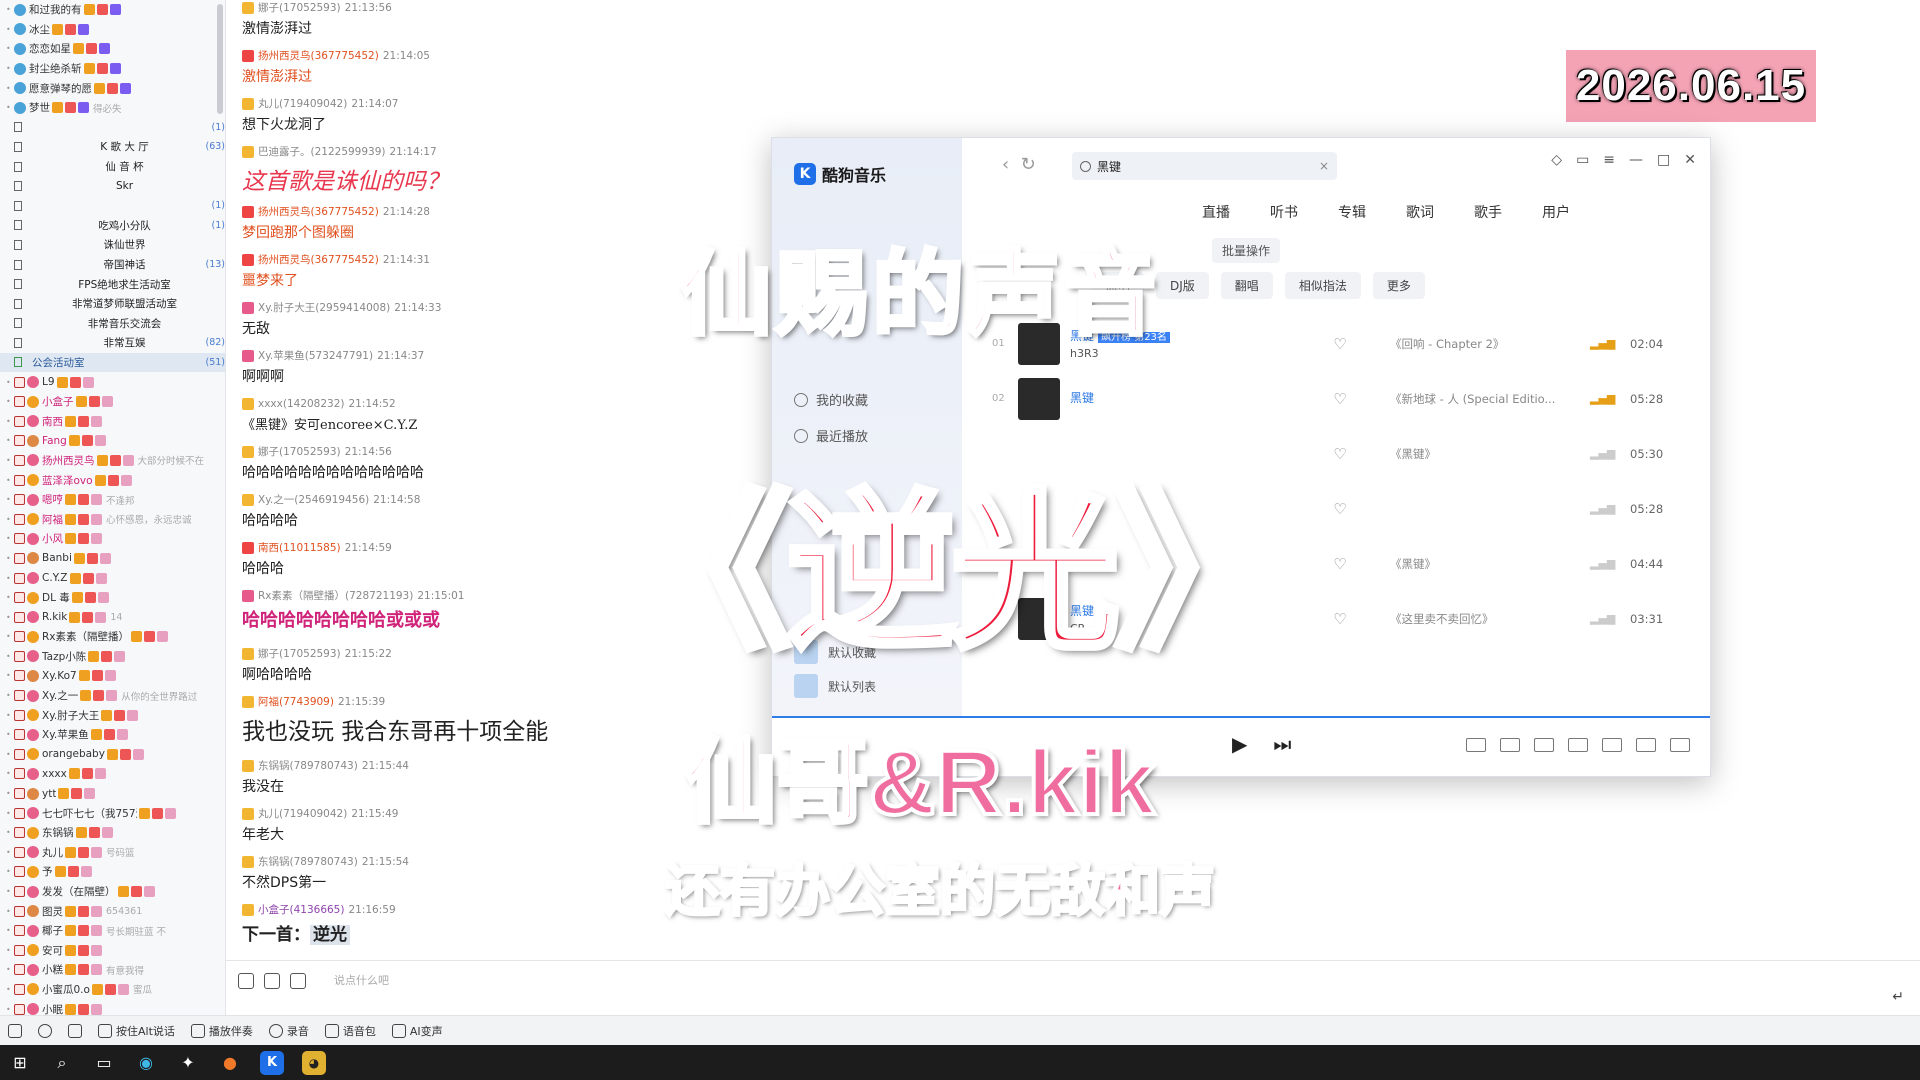  What do you see at coordinates (1612, 745) in the screenshot?
I see `accompaniment-icon` at bounding box center [1612, 745].